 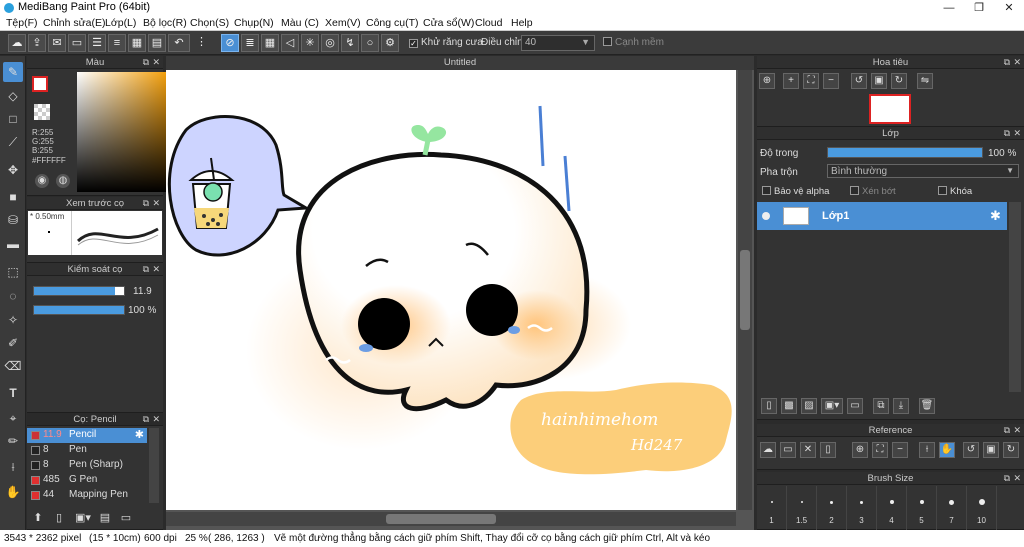 What do you see at coordinates (74, 23) in the screenshot?
I see `menu-edit: Chỉnh sửa(E)` at bounding box center [74, 23].